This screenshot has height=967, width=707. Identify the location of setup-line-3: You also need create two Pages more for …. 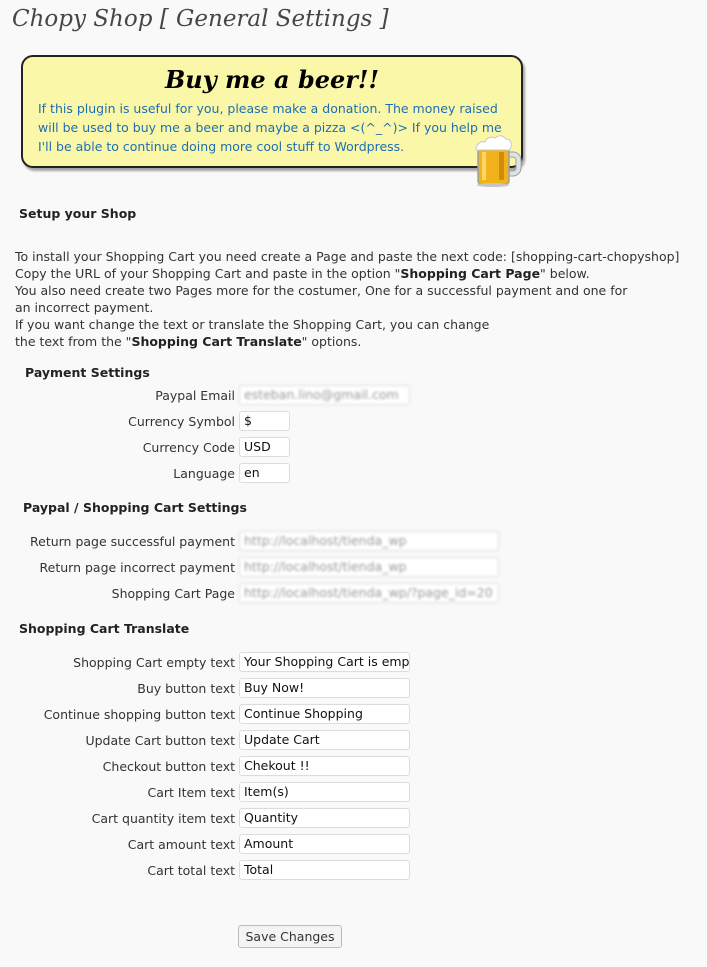
(321, 290).